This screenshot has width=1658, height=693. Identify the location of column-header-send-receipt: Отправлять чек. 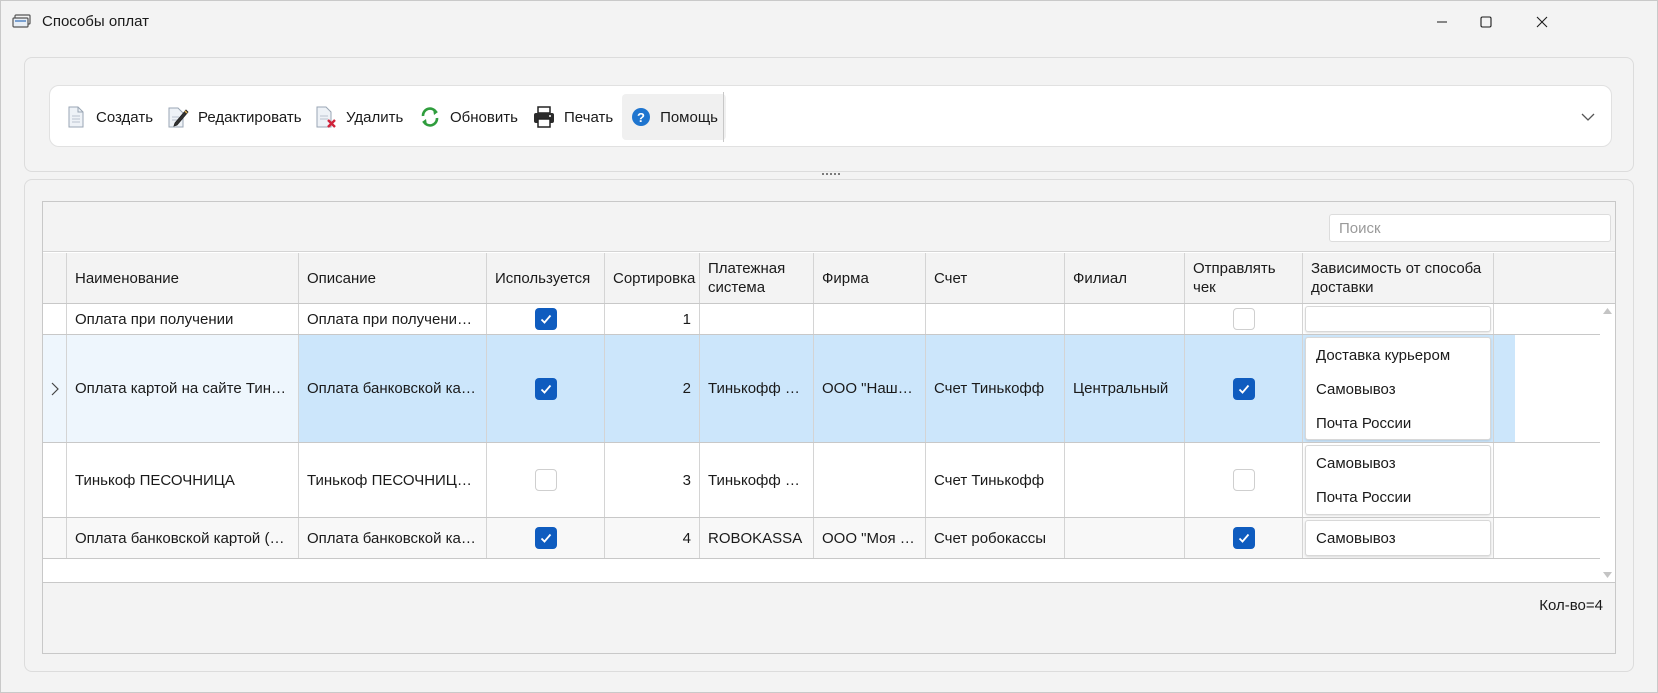
(1244, 278).